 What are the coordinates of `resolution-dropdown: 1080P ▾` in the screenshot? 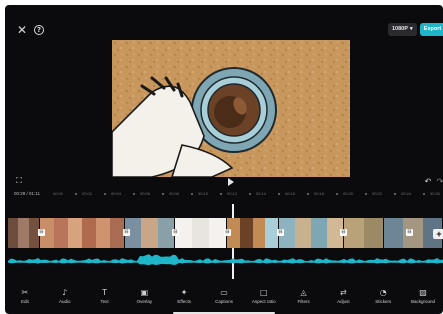 It's located at (402, 29).